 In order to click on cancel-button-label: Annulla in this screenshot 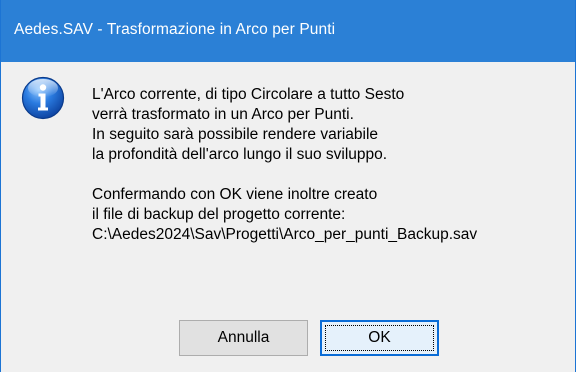, I will do `click(243, 337)`.